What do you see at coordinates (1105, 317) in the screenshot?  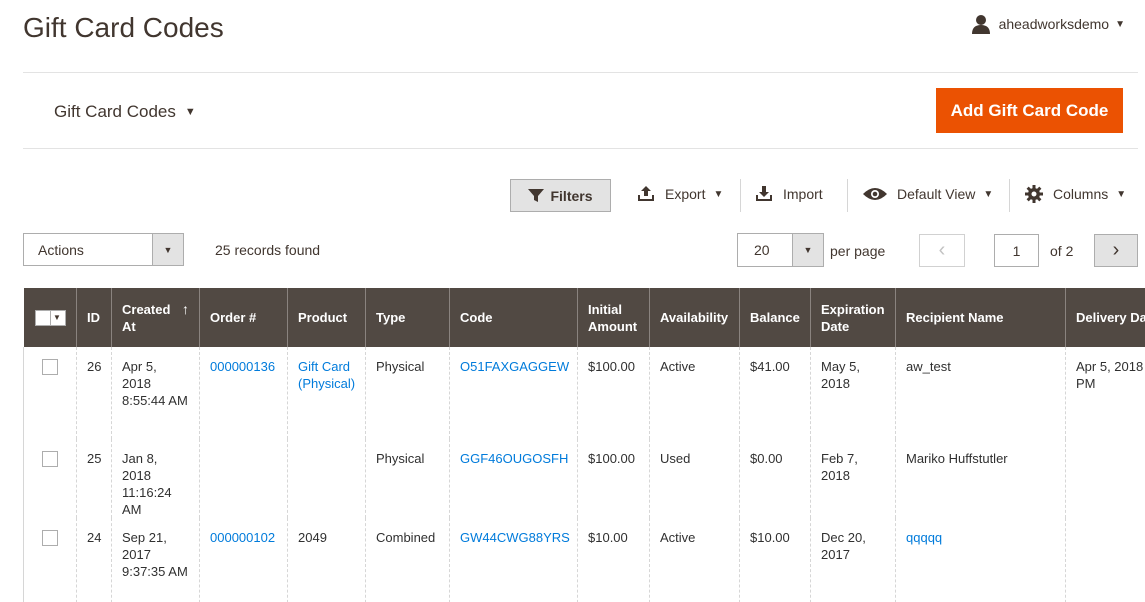 I see `column-header-delivery-date: Delivery Date` at bounding box center [1105, 317].